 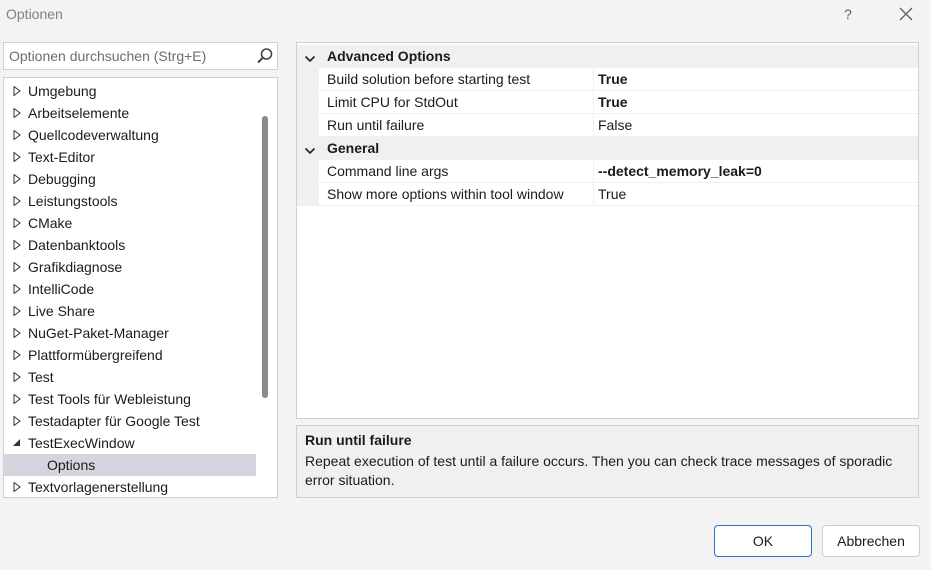 What do you see at coordinates (848, 14) in the screenshot?
I see `help-button: ?` at bounding box center [848, 14].